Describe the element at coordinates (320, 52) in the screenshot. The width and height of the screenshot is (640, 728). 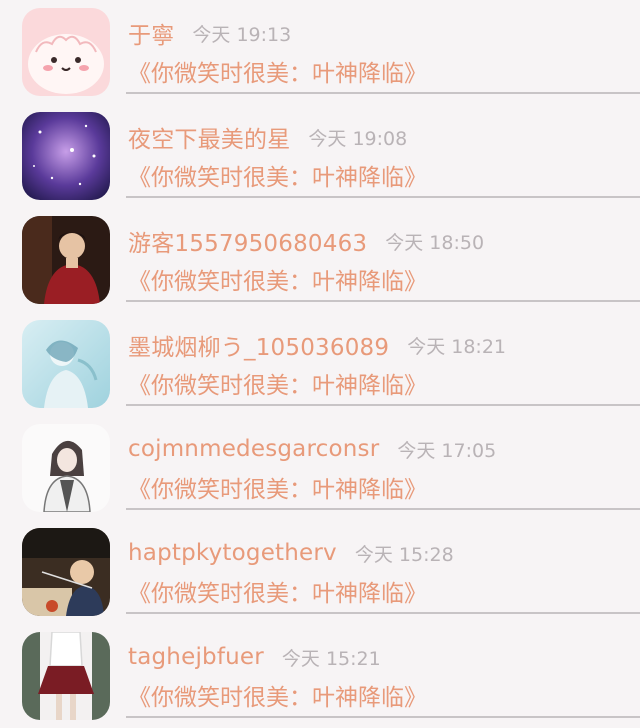
I see `message-row: 于寧 今天 19:13 《你微笑时很美：叶神降临》` at that location.